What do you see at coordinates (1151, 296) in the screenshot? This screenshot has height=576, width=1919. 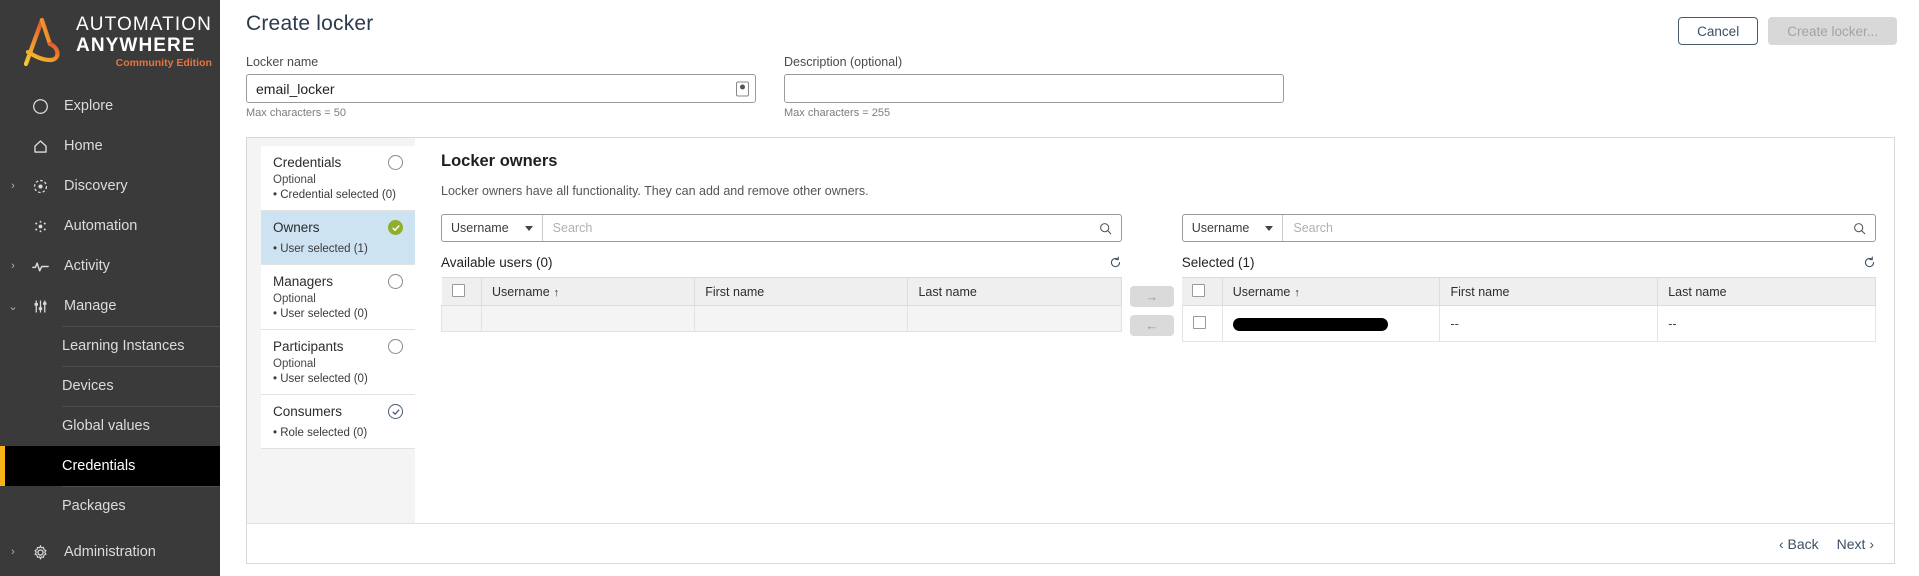 I see `add-selected-button: →` at bounding box center [1151, 296].